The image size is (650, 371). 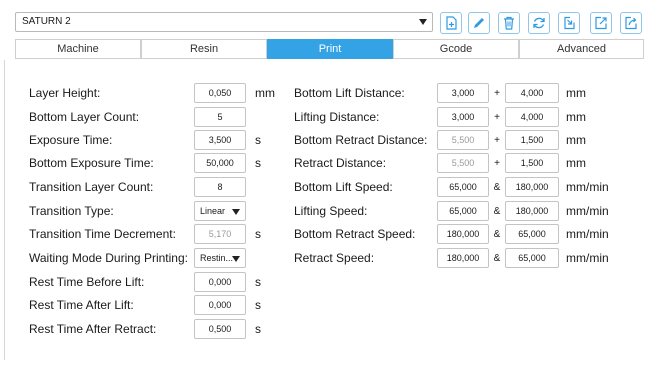 I want to click on bottom-exposure-time-input: 50,000, so click(x=220, y=163).